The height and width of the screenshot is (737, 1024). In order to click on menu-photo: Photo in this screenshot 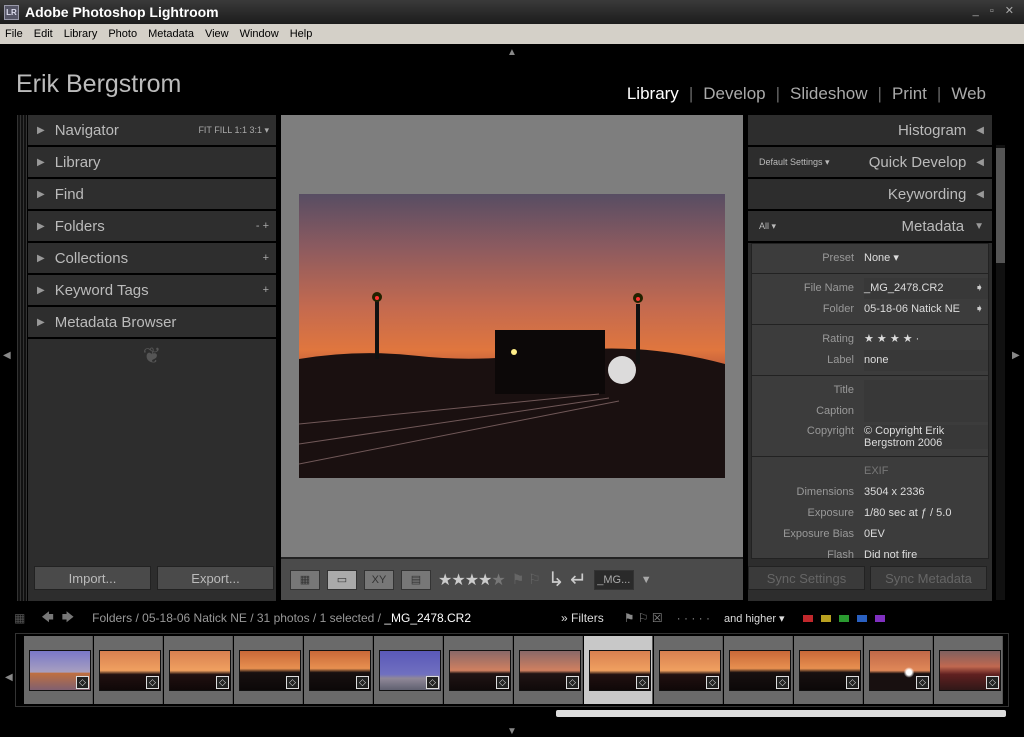, I will do `click(122, 34)`.